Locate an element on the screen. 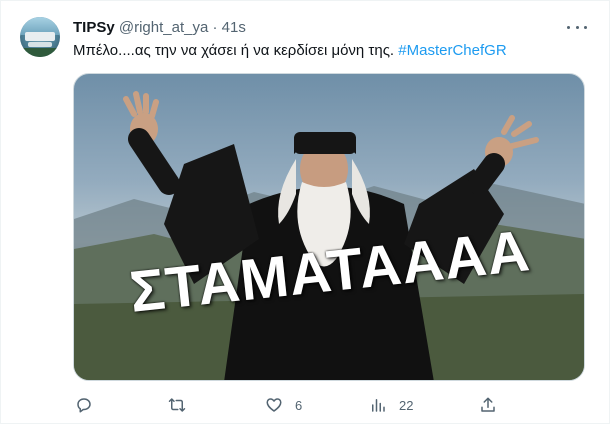  share-button is located at coordinates (494, 405).